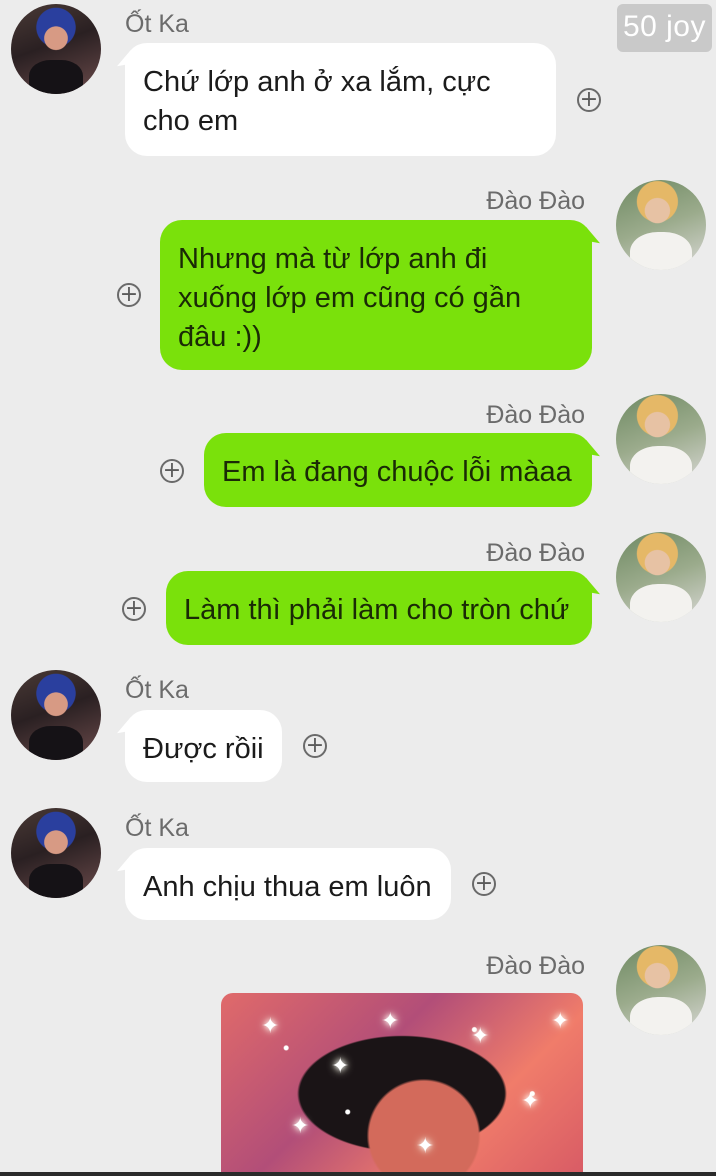  I want to click on message-text-line: Em là đang chuộc lỗi màaa, so click(397, 472).